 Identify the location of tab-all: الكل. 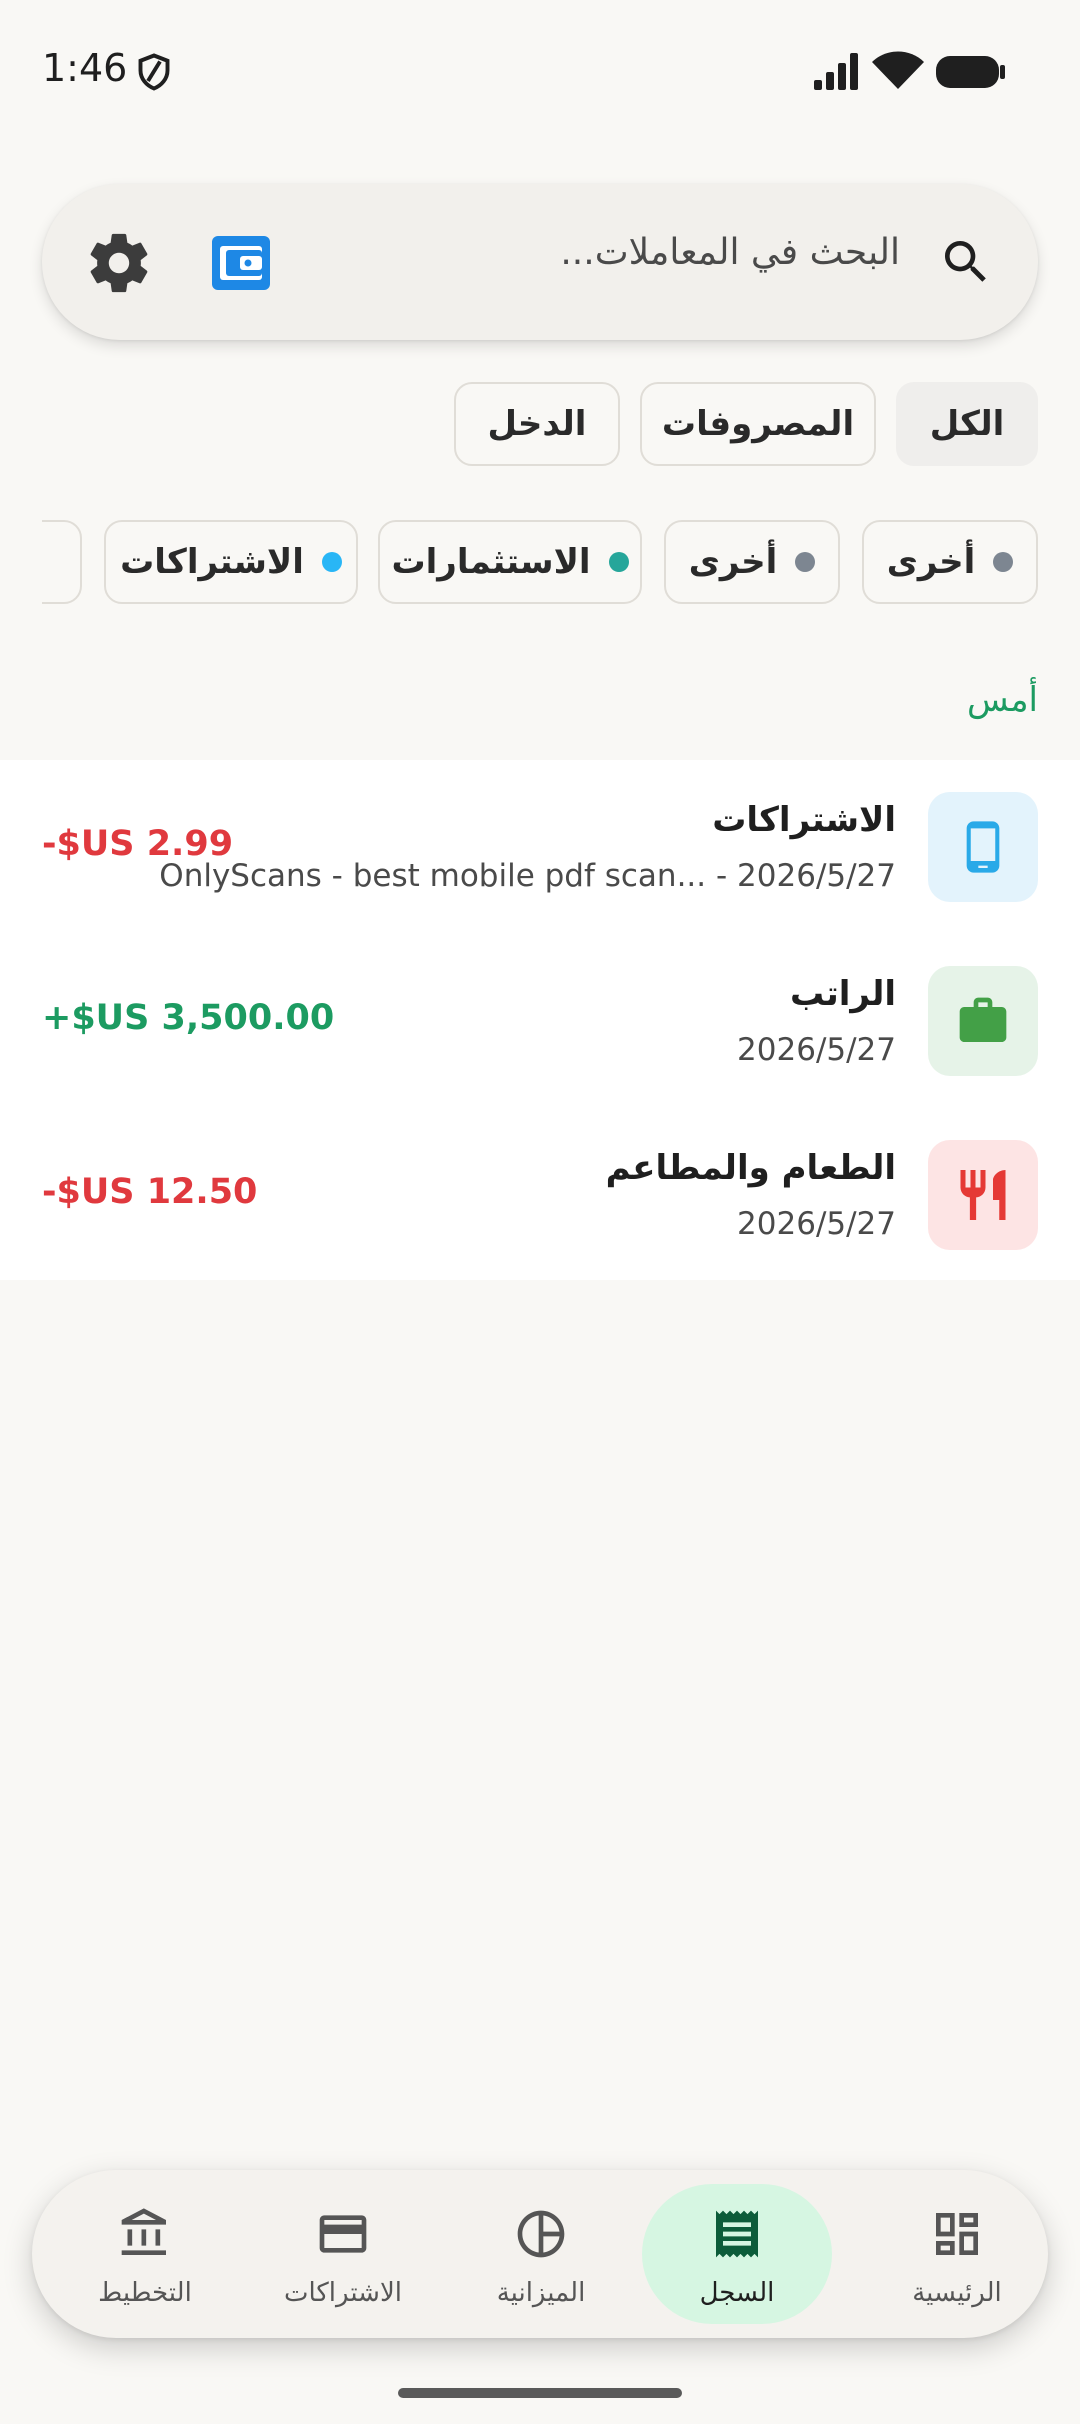
(967, 424).